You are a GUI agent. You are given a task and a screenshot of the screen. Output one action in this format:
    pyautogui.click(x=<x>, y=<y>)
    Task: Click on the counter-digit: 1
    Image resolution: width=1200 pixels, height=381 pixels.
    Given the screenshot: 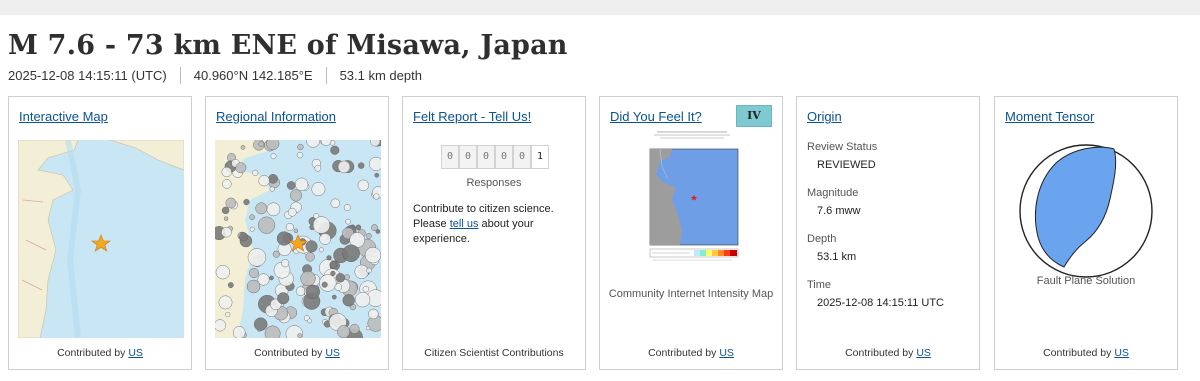 What is the action you would take?
    pyautogui.click(x=540, y=157)
    